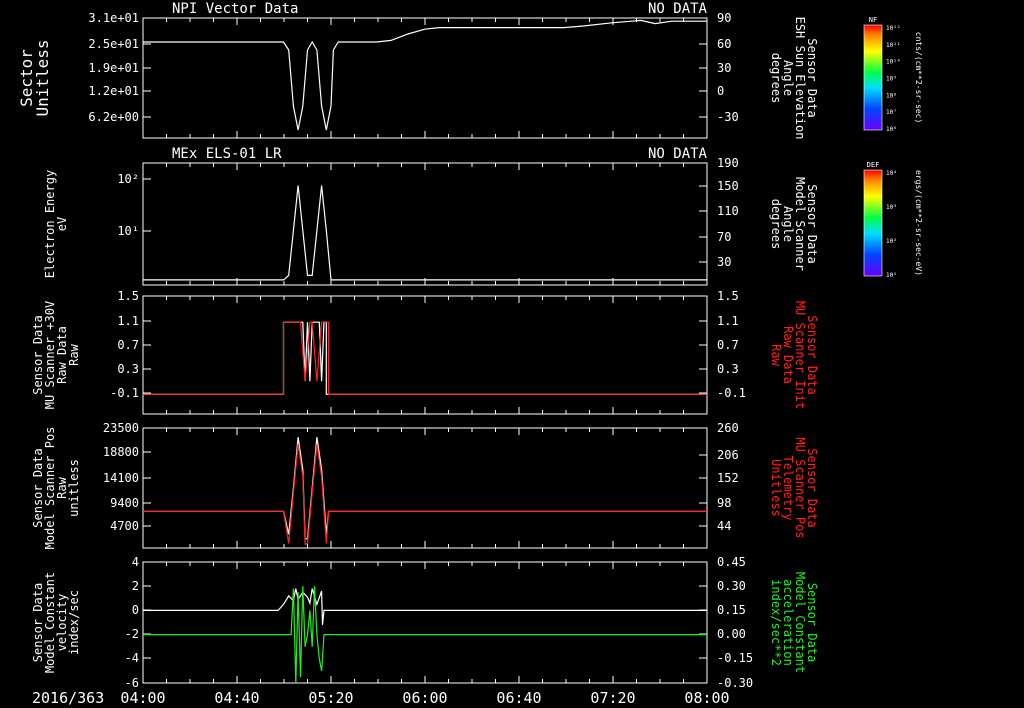  I want to click on x-tick-label: 06:40, so click(518, 698).